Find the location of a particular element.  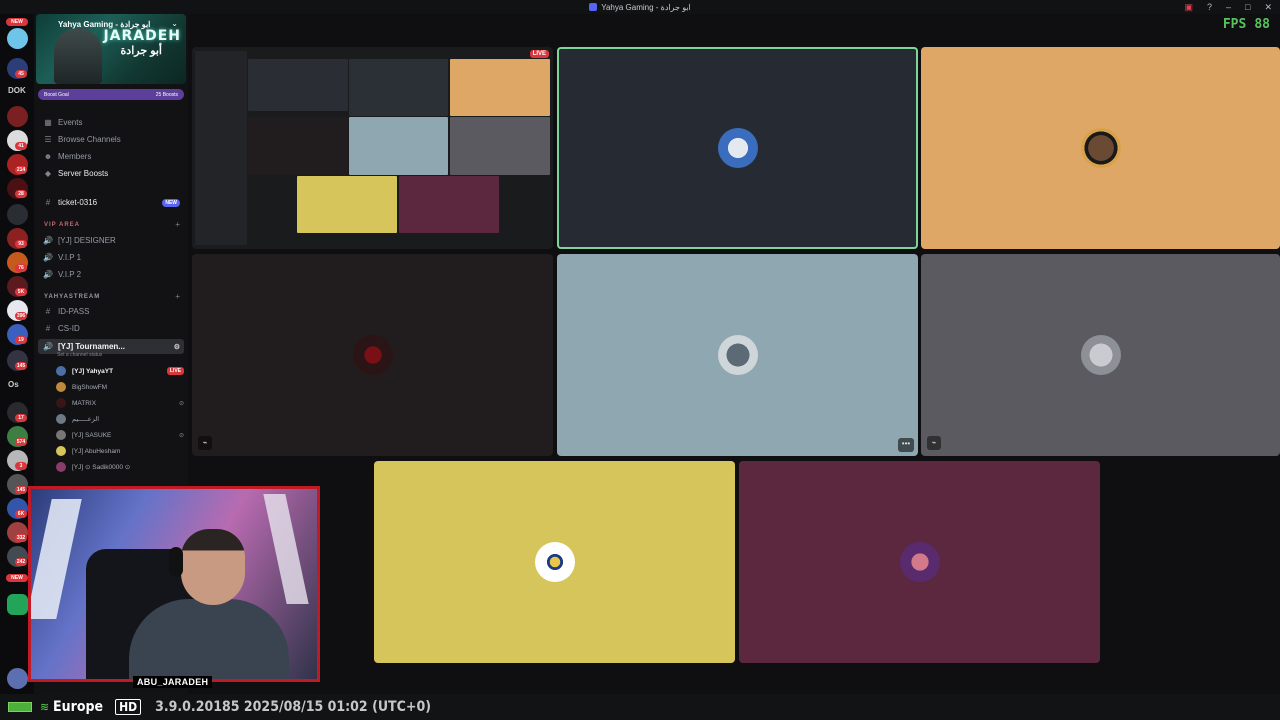

nav-members: ☻ Members is located at coordinates (111, 156).